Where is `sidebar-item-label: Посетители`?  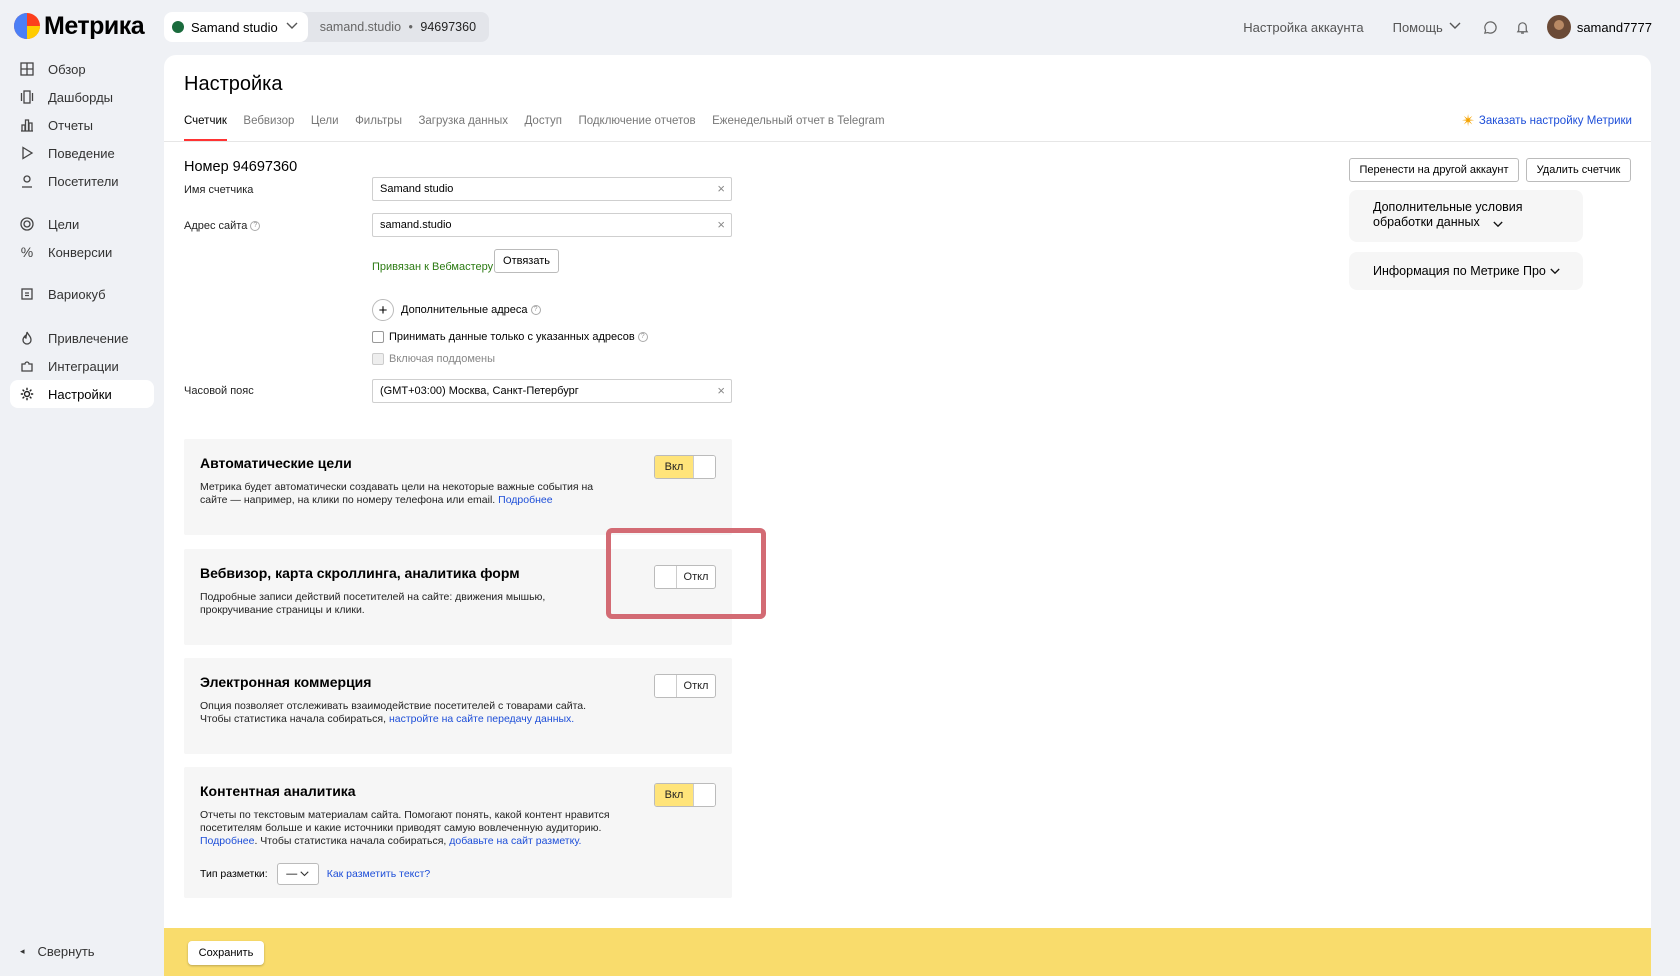
sidebar-item-label: Посетители is located at coordinates (83, 181).